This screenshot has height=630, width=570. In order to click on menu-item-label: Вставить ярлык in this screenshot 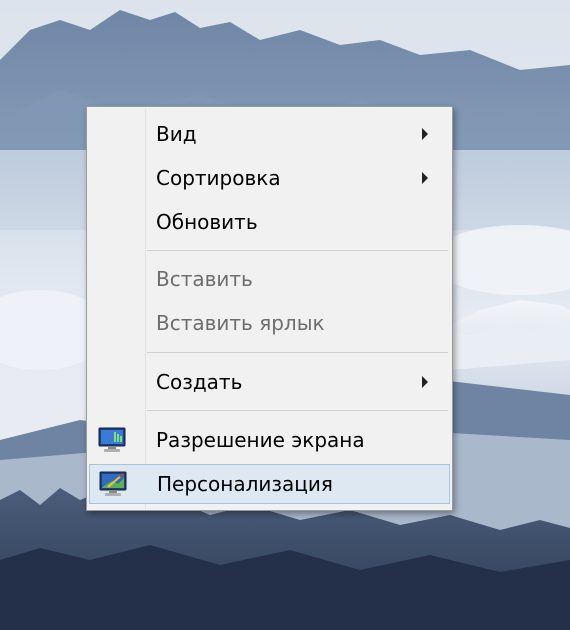, I will do `click(240, 323)`.